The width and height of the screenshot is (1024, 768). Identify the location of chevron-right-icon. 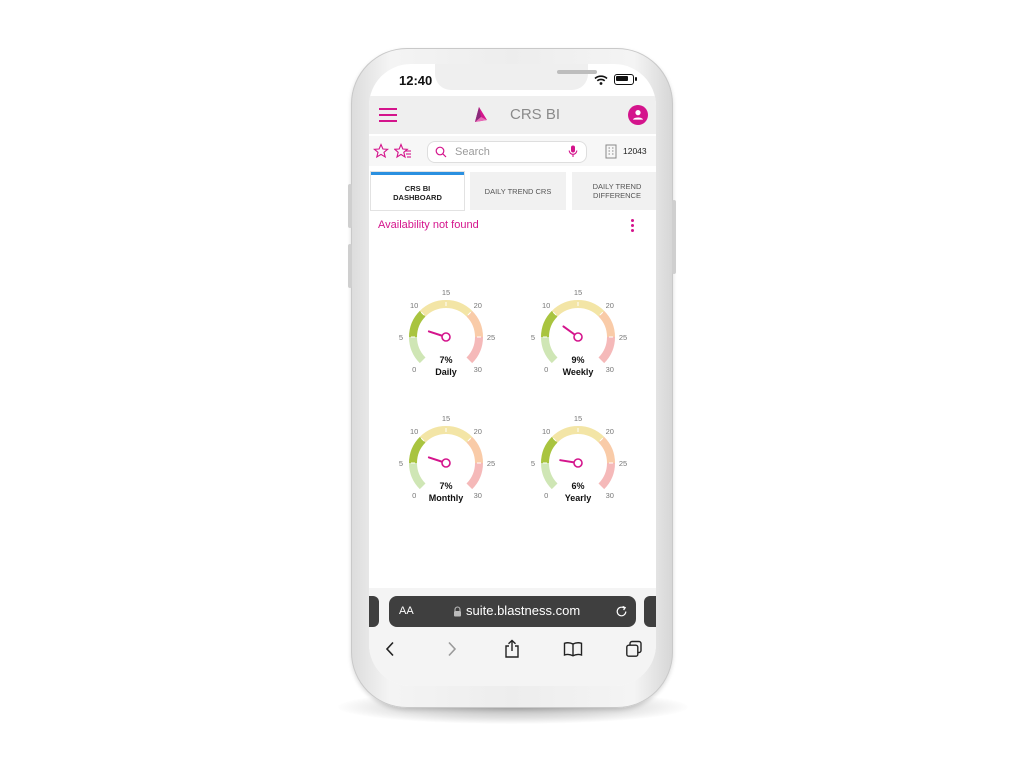
(452, 649).